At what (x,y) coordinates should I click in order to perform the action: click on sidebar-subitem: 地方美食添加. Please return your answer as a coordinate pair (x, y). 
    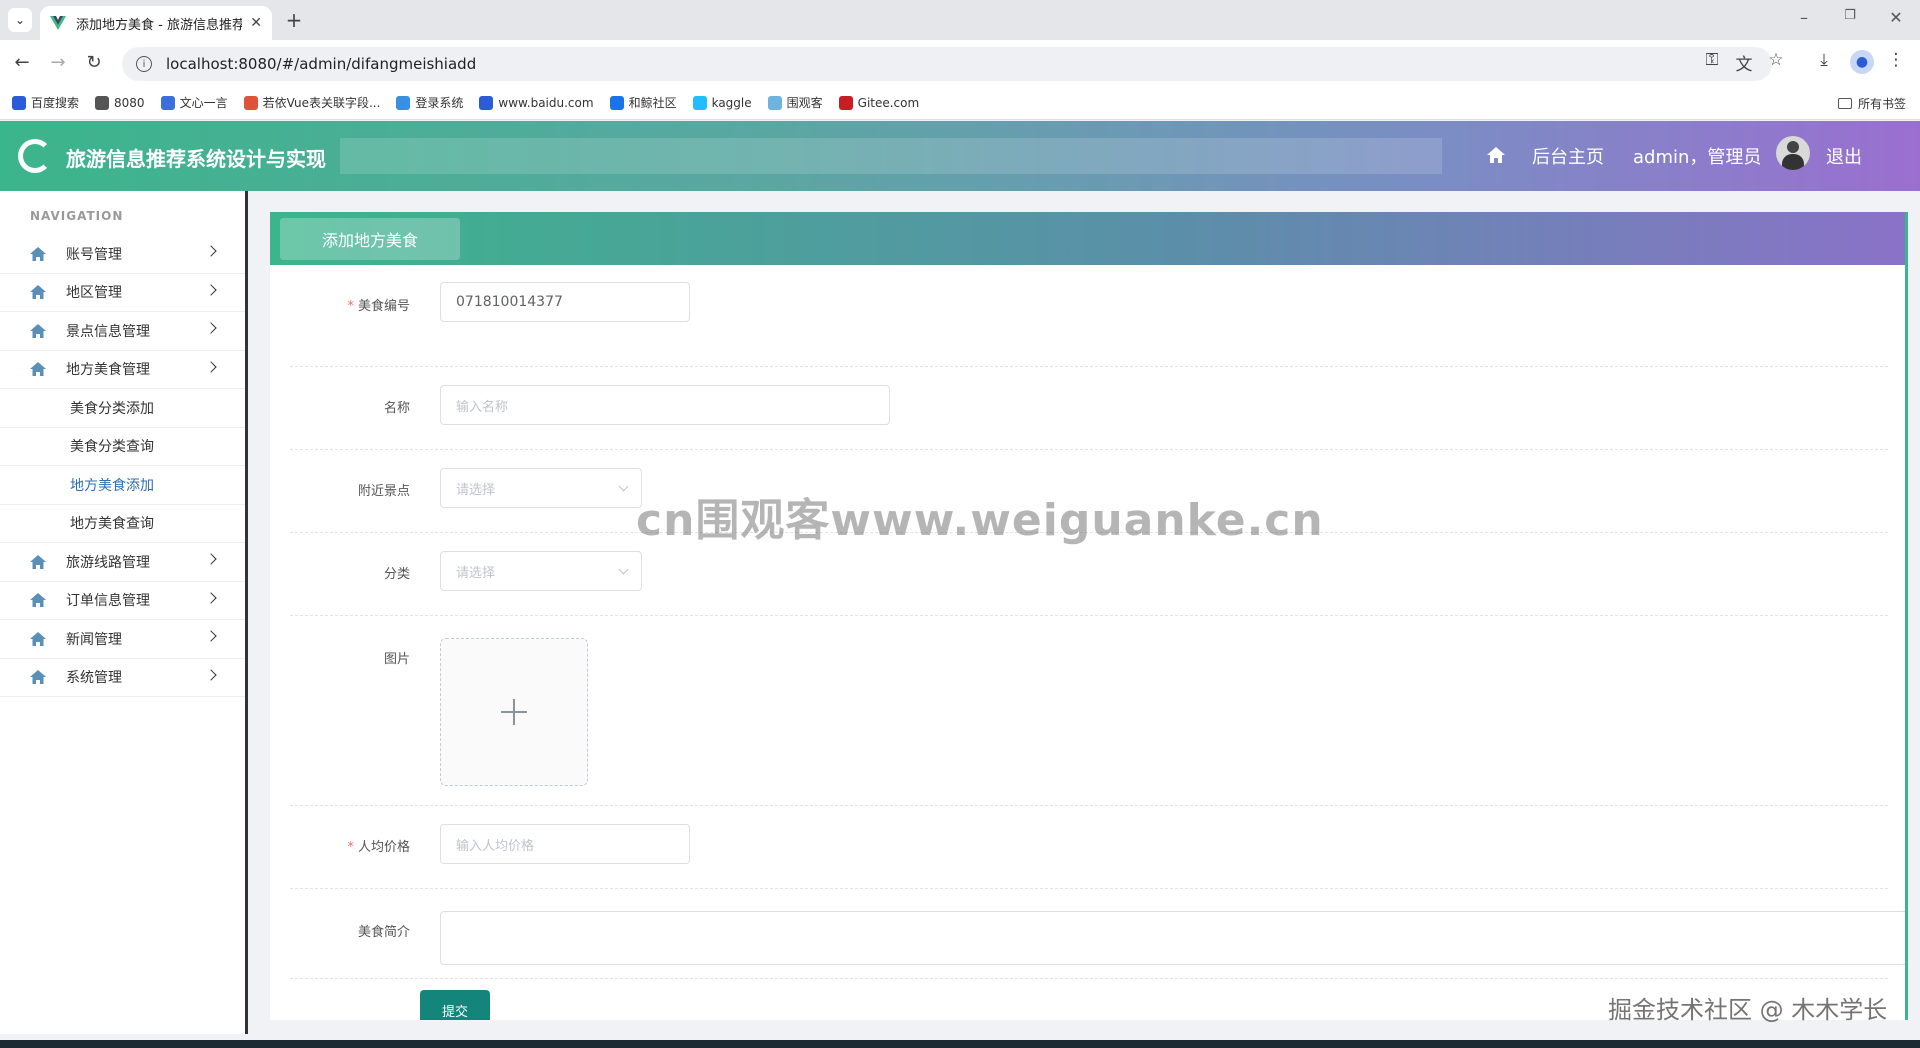
    Looking at the image, I should click on (122, 485).